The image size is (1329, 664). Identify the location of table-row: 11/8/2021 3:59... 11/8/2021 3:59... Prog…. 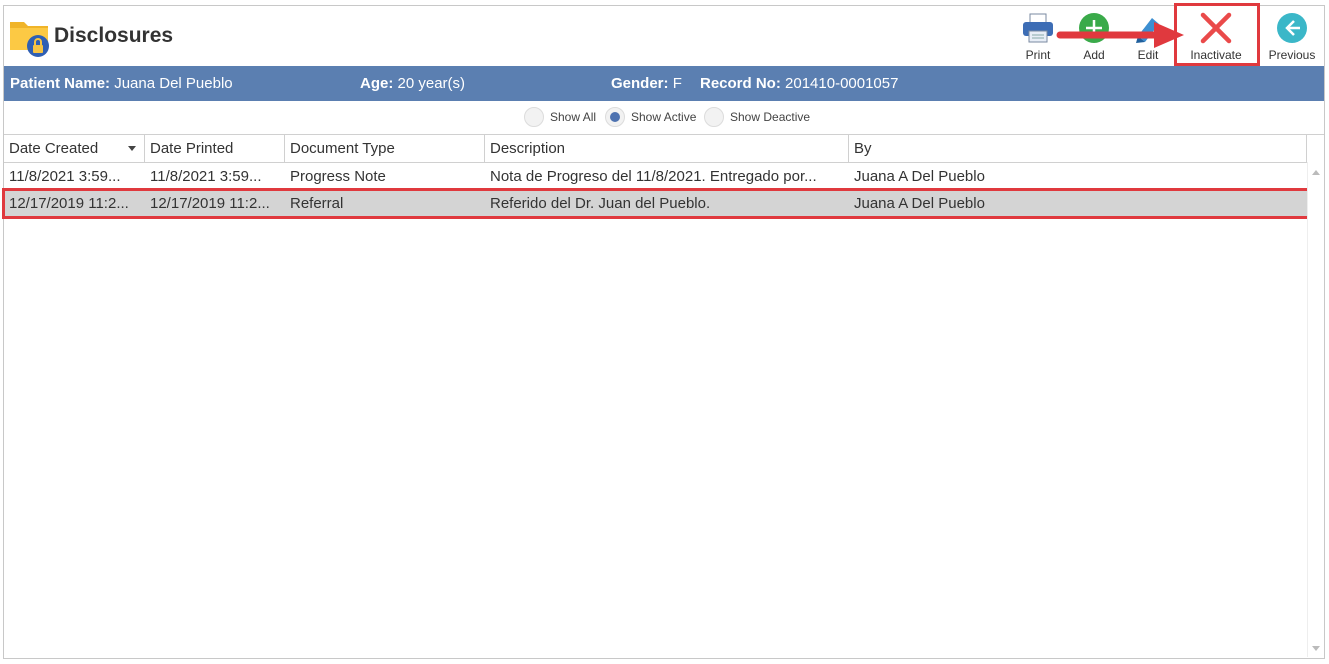
(655, 176).